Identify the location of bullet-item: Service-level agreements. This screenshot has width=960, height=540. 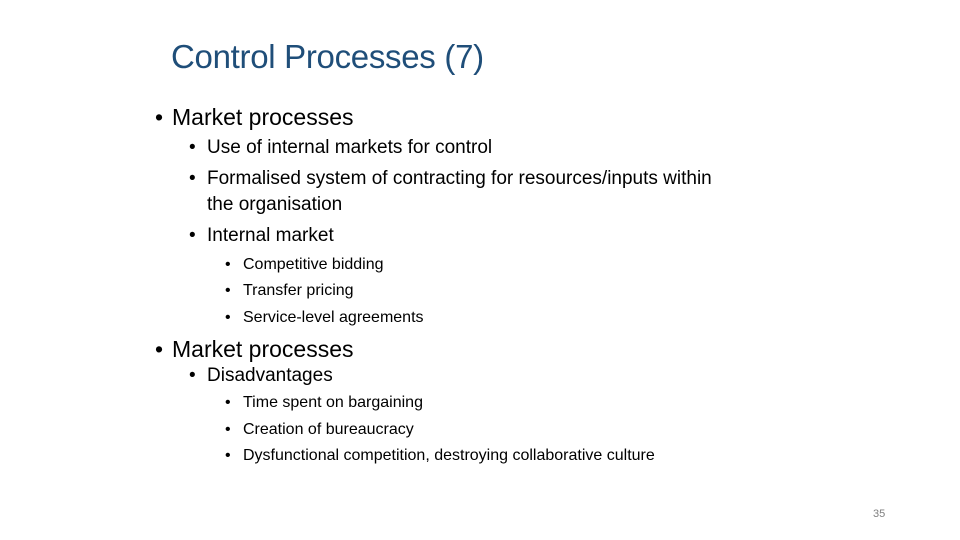
(333, 317).